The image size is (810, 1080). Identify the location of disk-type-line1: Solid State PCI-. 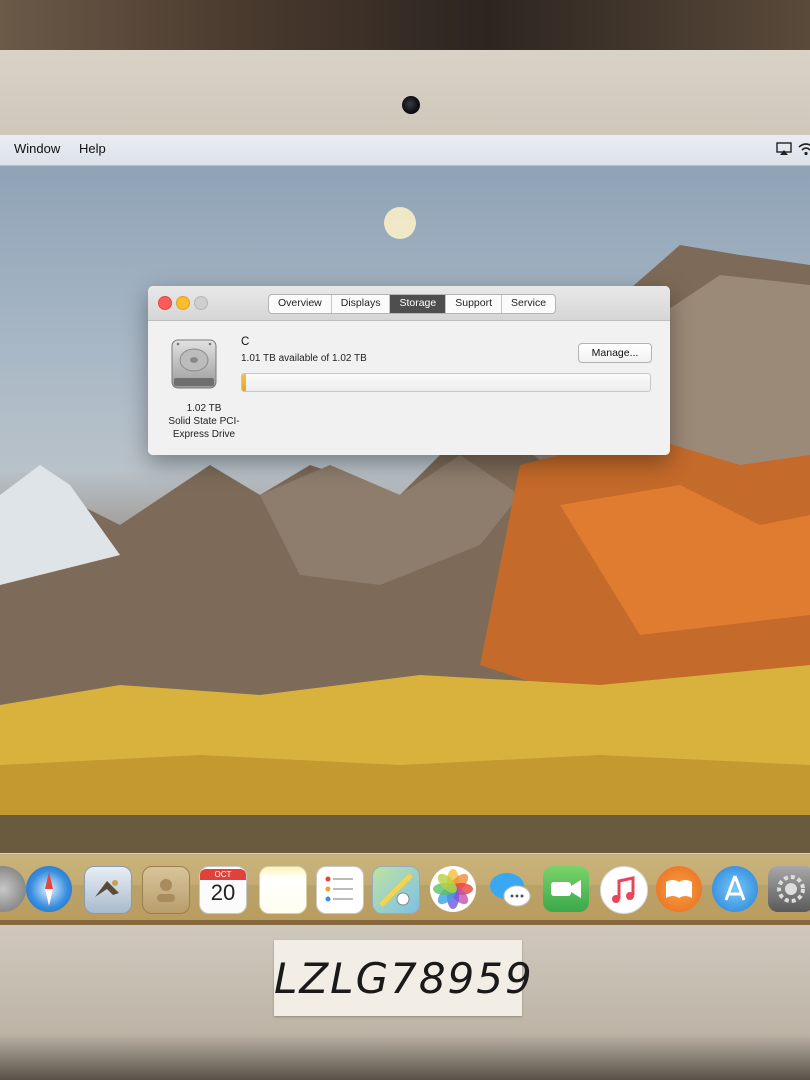
(204, 421).